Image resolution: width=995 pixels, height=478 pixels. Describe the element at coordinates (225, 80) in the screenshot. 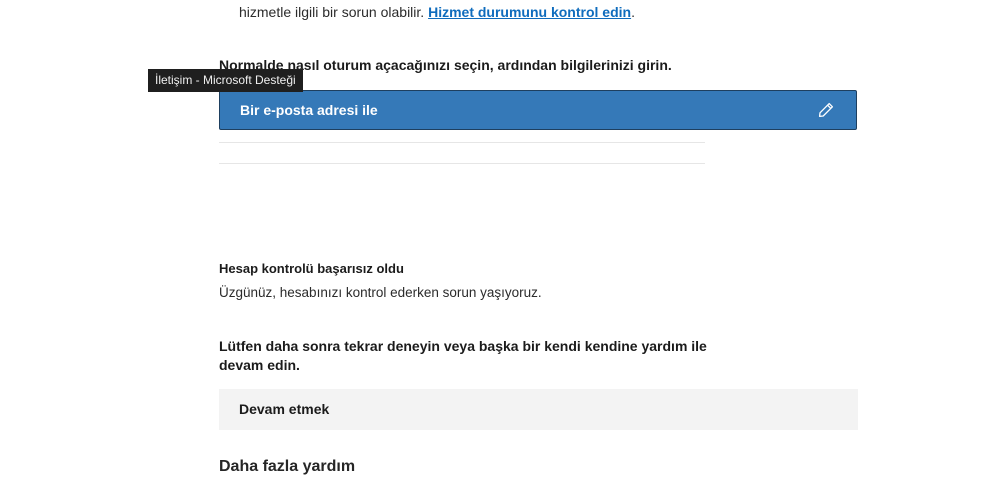

I see `contact-tooltip: İletişim - Microsoft Desteği` at that location.